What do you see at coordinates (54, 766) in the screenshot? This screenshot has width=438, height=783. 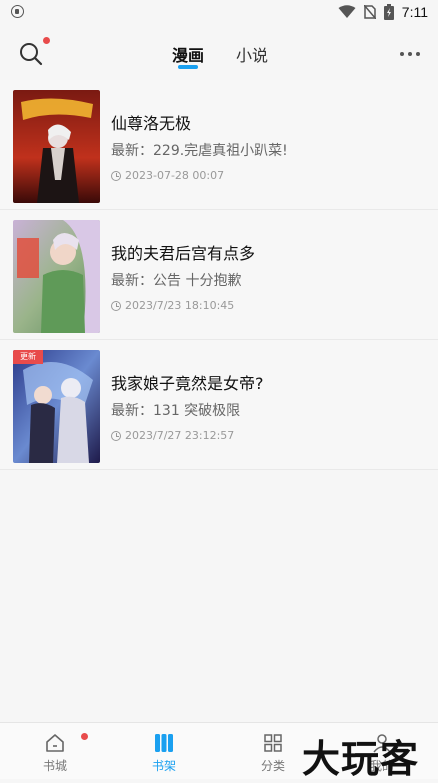 I see `nav-label: 书城` at bounding box center [54, 766].